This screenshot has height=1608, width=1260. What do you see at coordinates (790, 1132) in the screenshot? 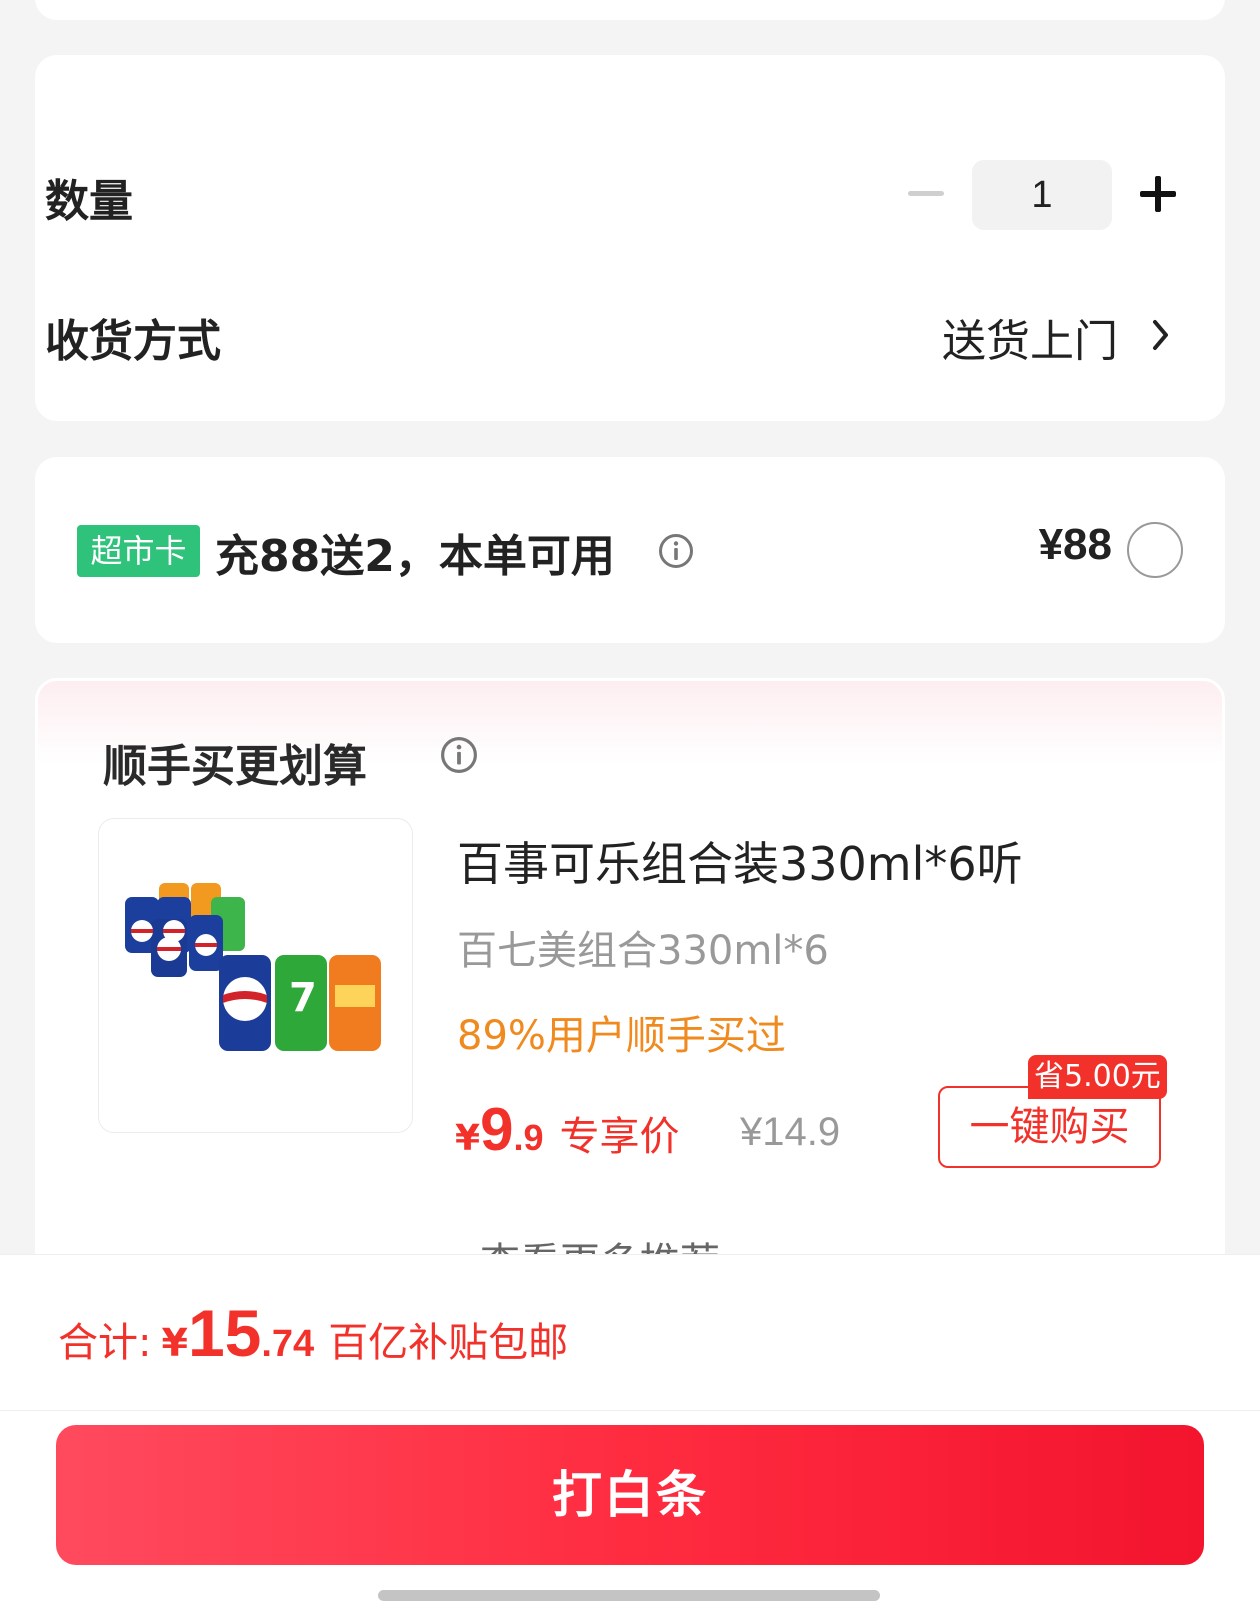
I see `original-price: ¥14.9` at bounding box center [790, 1132].